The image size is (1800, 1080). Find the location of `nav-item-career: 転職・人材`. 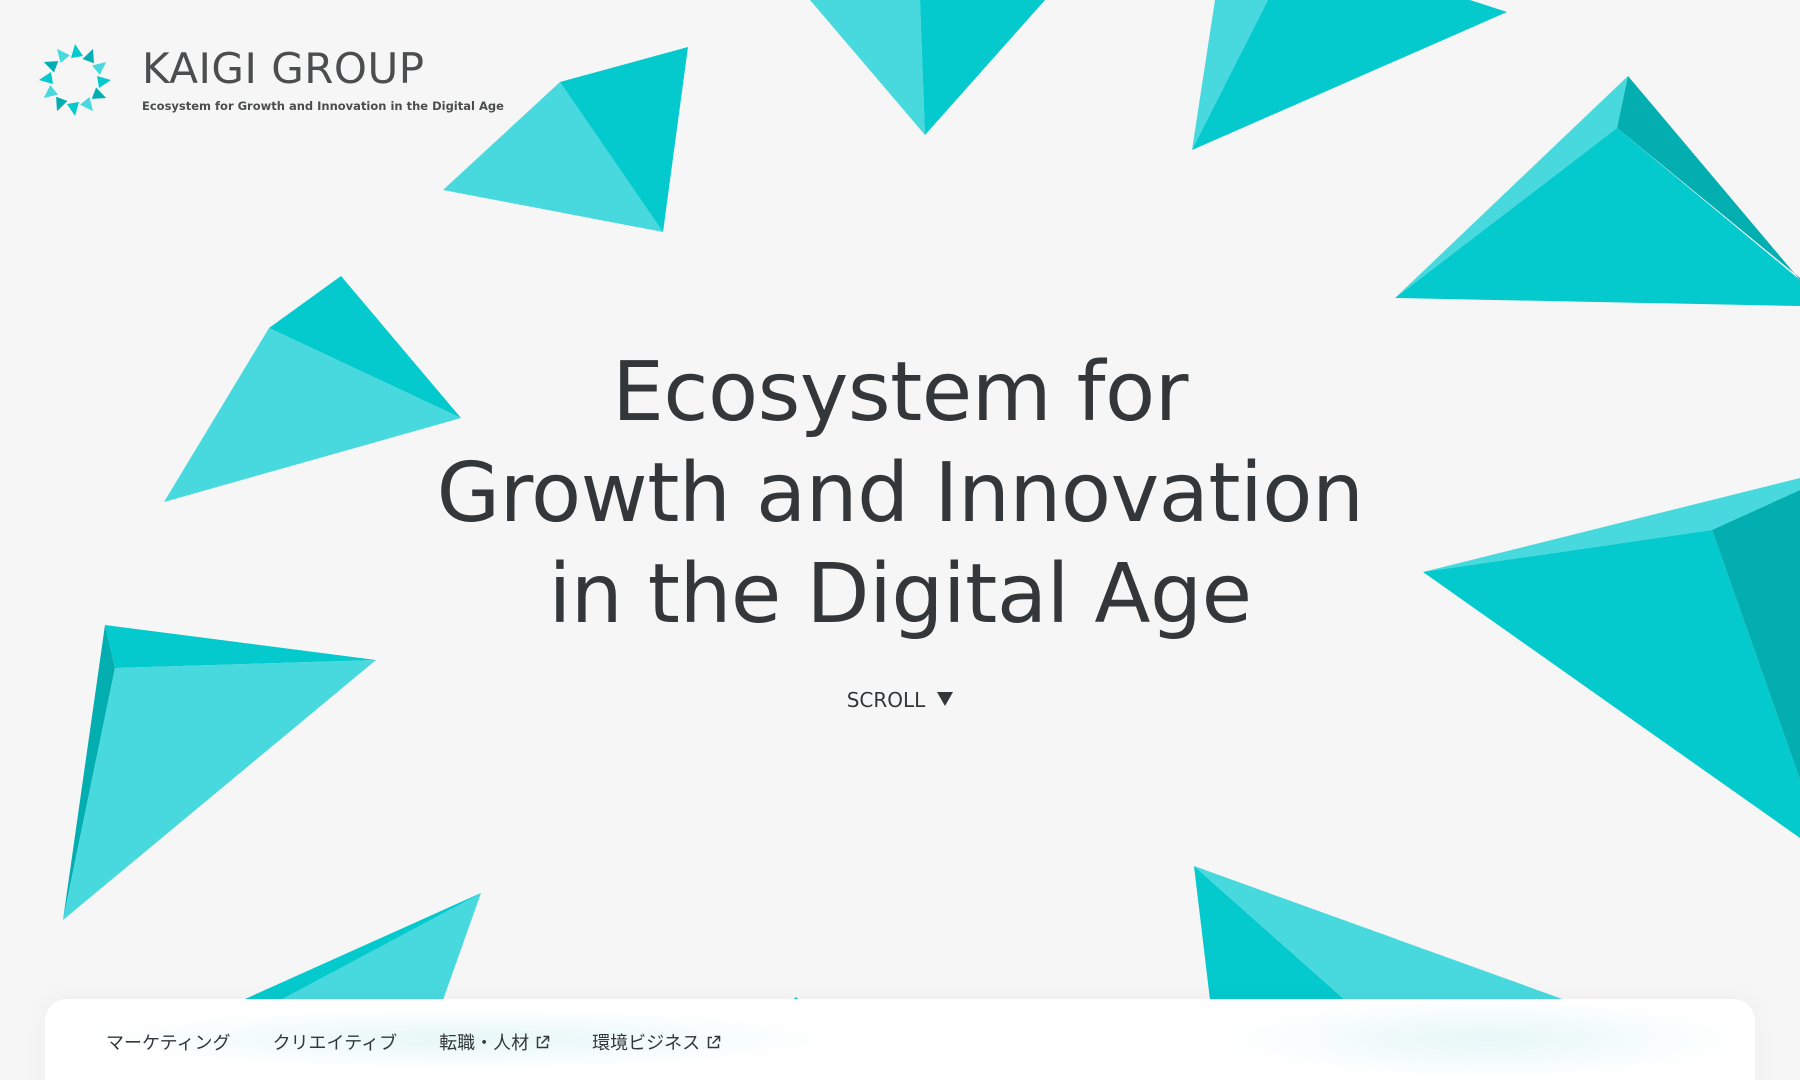

nav-item-career: 転職・人材 is located at coordinates (494, 1042).